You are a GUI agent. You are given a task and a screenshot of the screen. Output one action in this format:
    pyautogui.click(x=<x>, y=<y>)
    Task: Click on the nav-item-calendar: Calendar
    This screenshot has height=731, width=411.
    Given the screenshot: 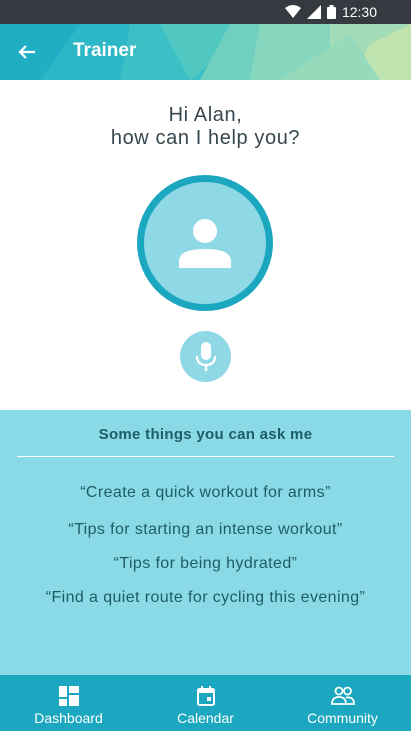 What is the action you would take?
    pyautogui.click(x=205, y=703)
    